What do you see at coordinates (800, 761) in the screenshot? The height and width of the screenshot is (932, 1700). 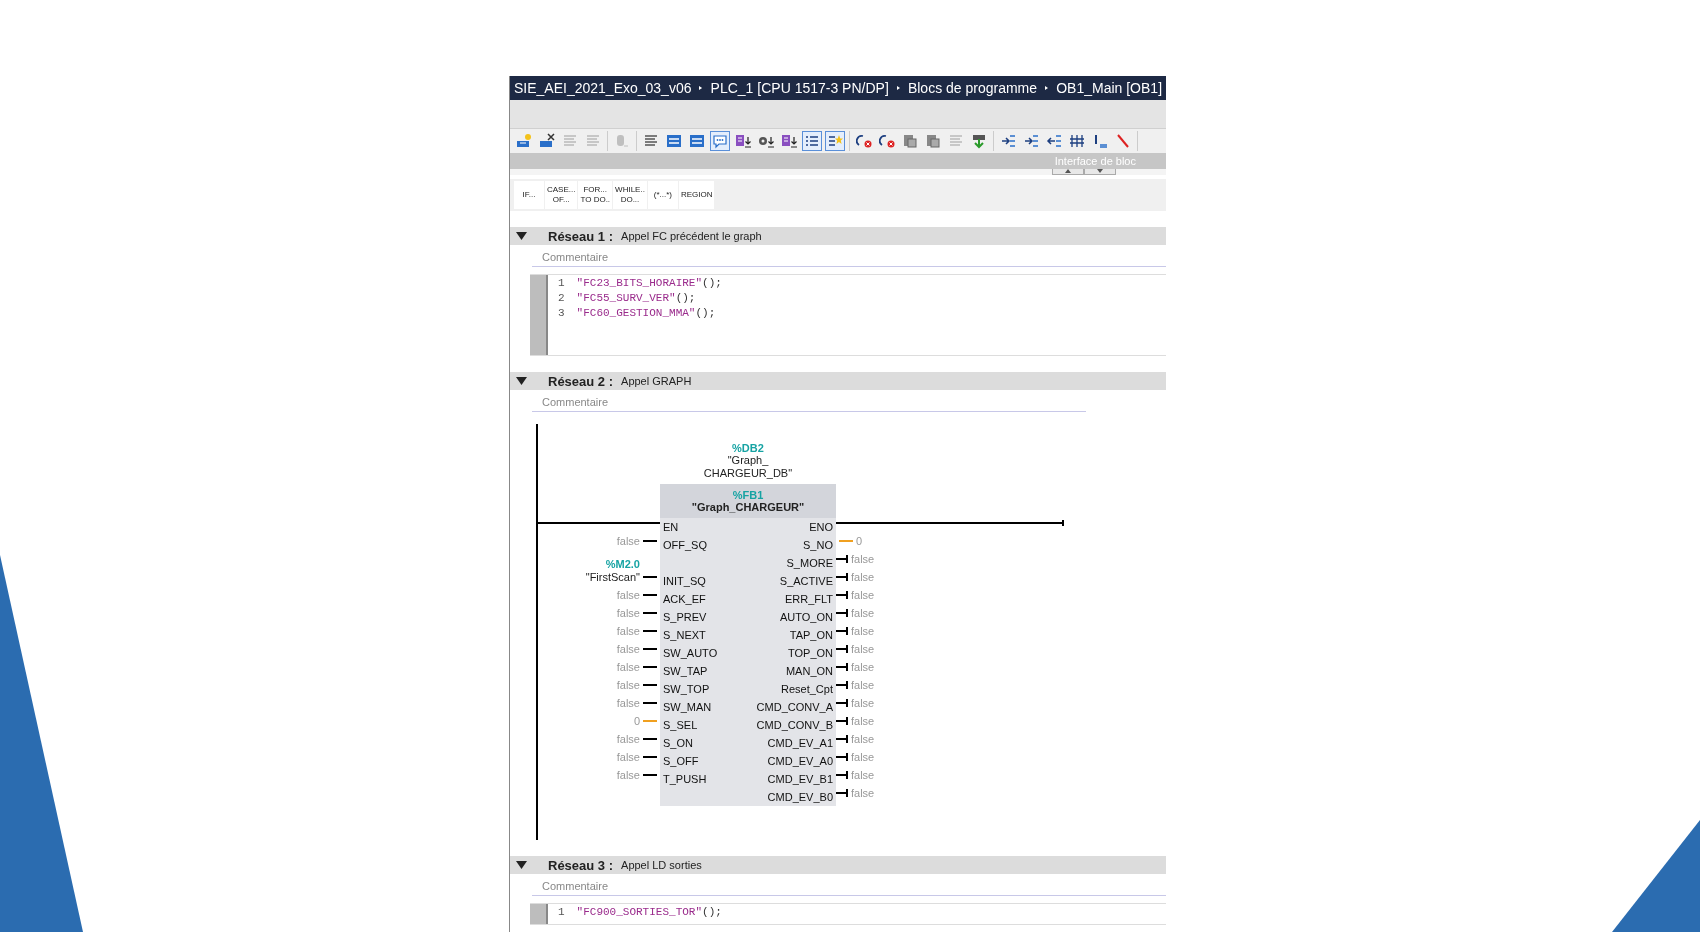 I see `pin-label: CMD_EV_A0` at bounding box center [800, 761].